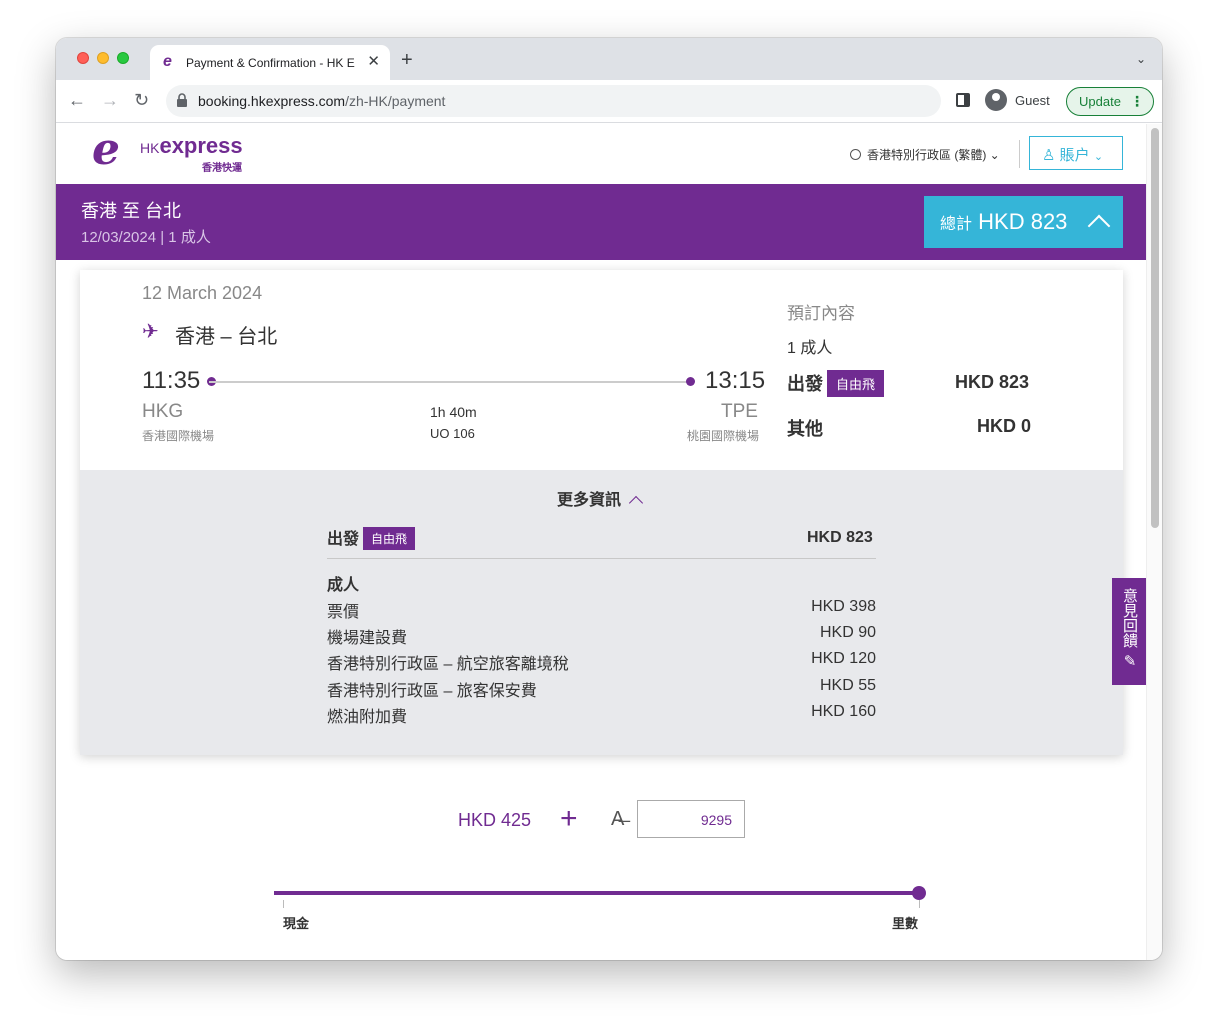 This screenshot has height=1034, width=1218. I want to click on flight-route: 香港 – 台北, so click(226, 337).